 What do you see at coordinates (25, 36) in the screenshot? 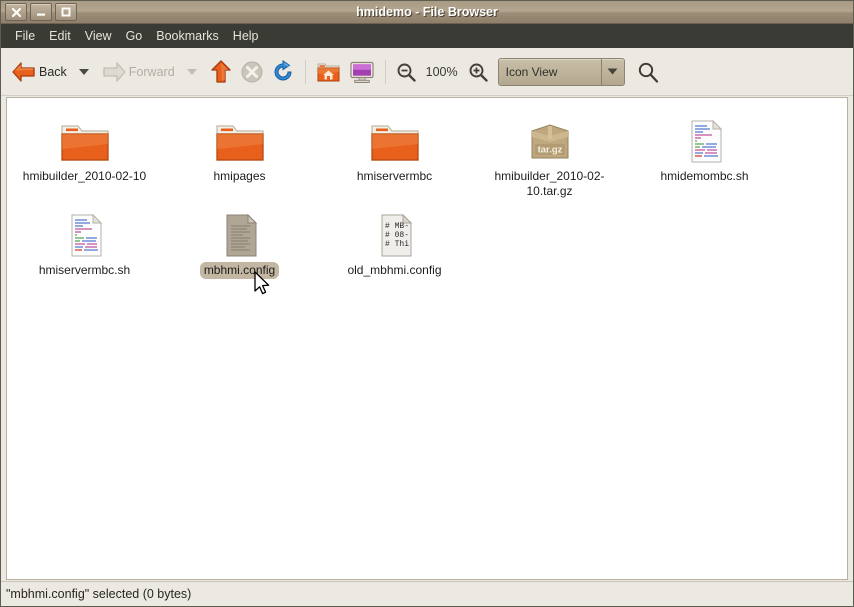
I see `menu-file: File` at bounding box center [25, 36].